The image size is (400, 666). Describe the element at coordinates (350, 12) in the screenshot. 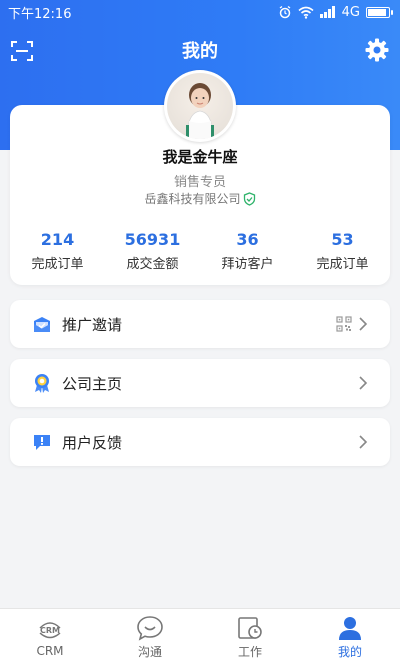

I see `network-type: 4G` at that location.